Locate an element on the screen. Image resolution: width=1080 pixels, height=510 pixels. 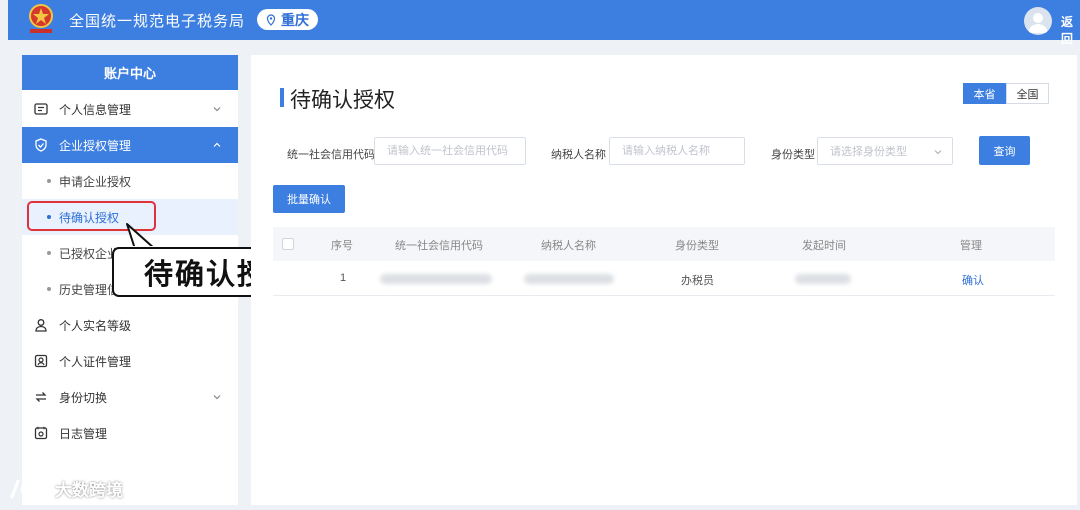
sidebar-item-personal-info: 个人信息管理 is located at coordinates (130, 109).